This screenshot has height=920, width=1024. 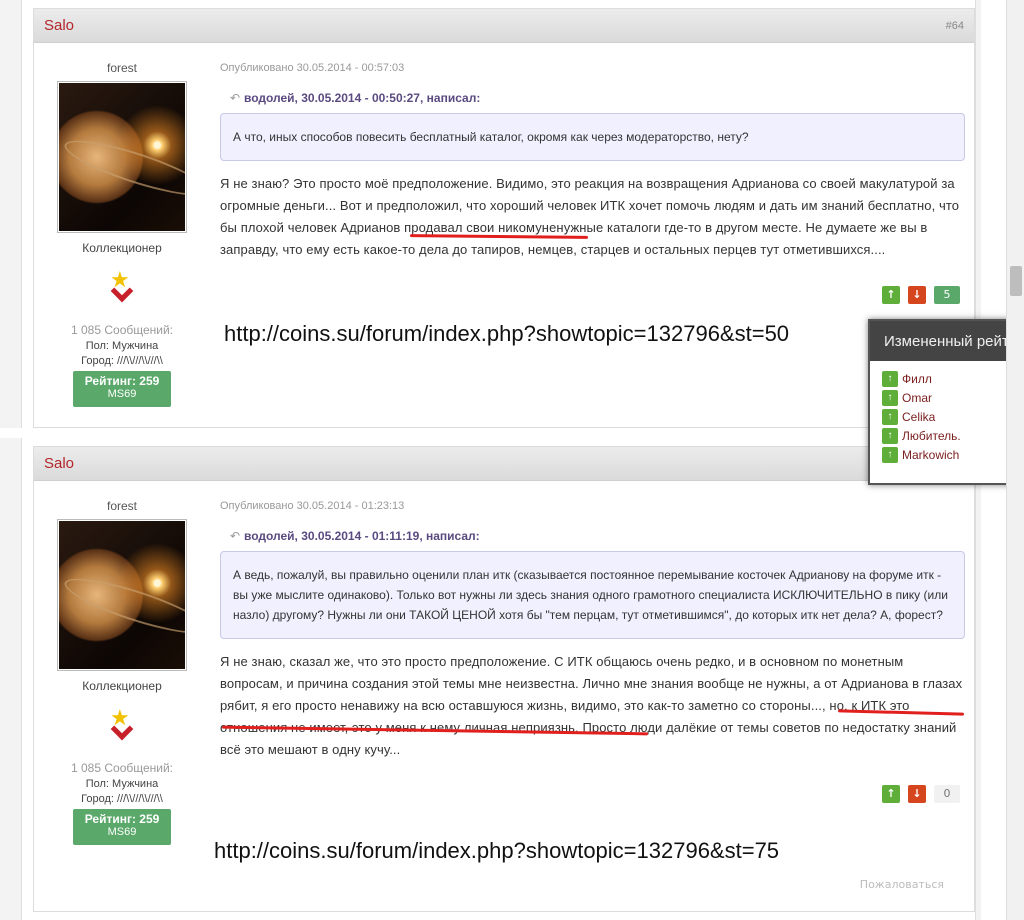 I want to click on popup-user-item: ↑ Филл, so click(x=952, y=378).